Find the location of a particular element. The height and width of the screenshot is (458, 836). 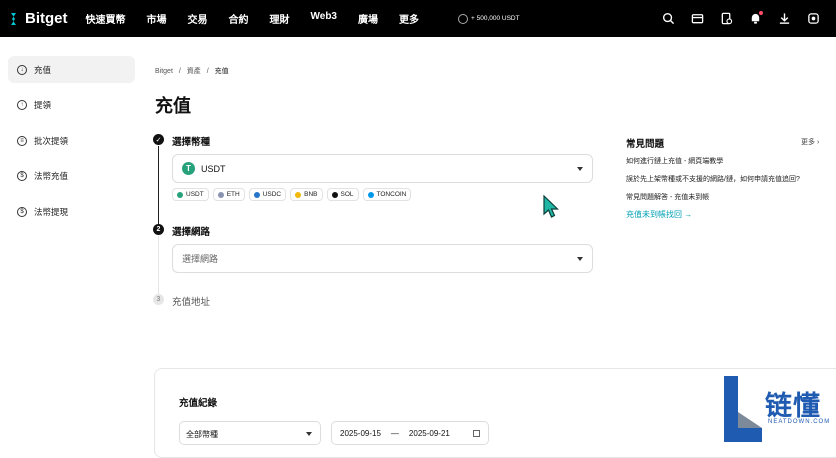

breadcrumb-current: 充值 is located at coordinates (221, 71).